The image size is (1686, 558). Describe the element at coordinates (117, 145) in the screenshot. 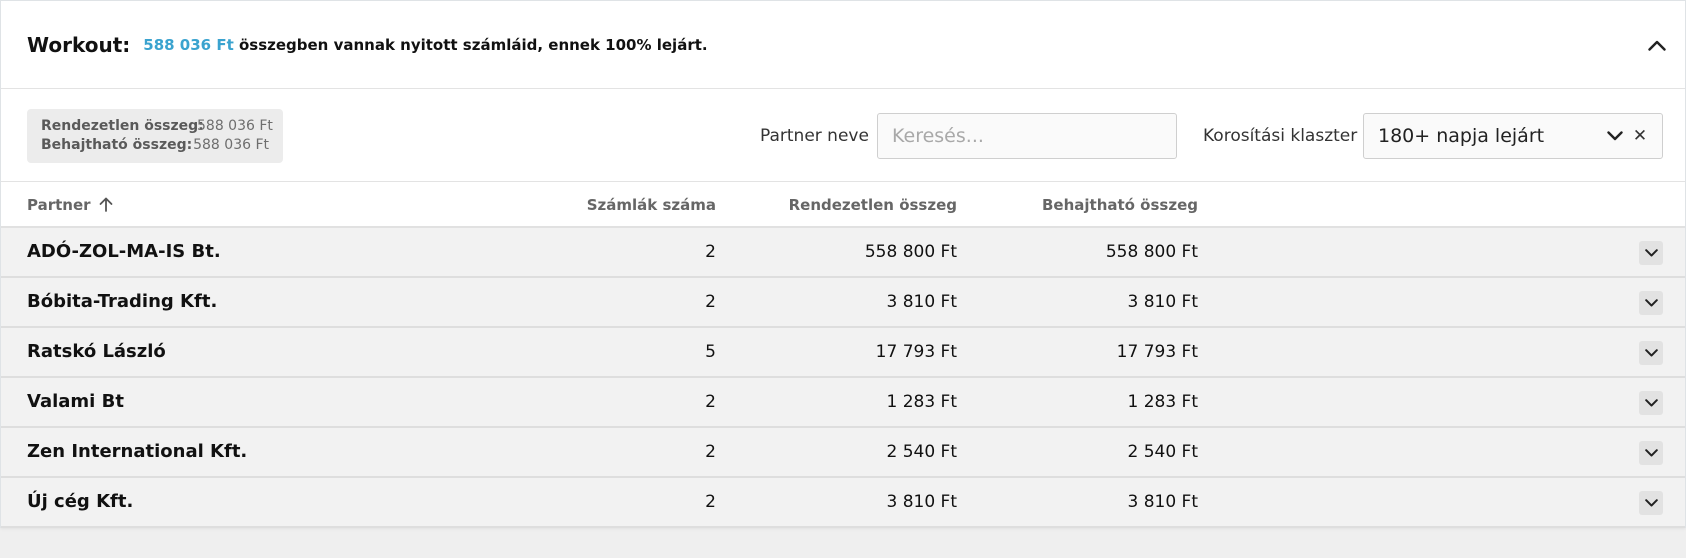

I see `totals-collectible-label: Behajtható összeg:` at that location.